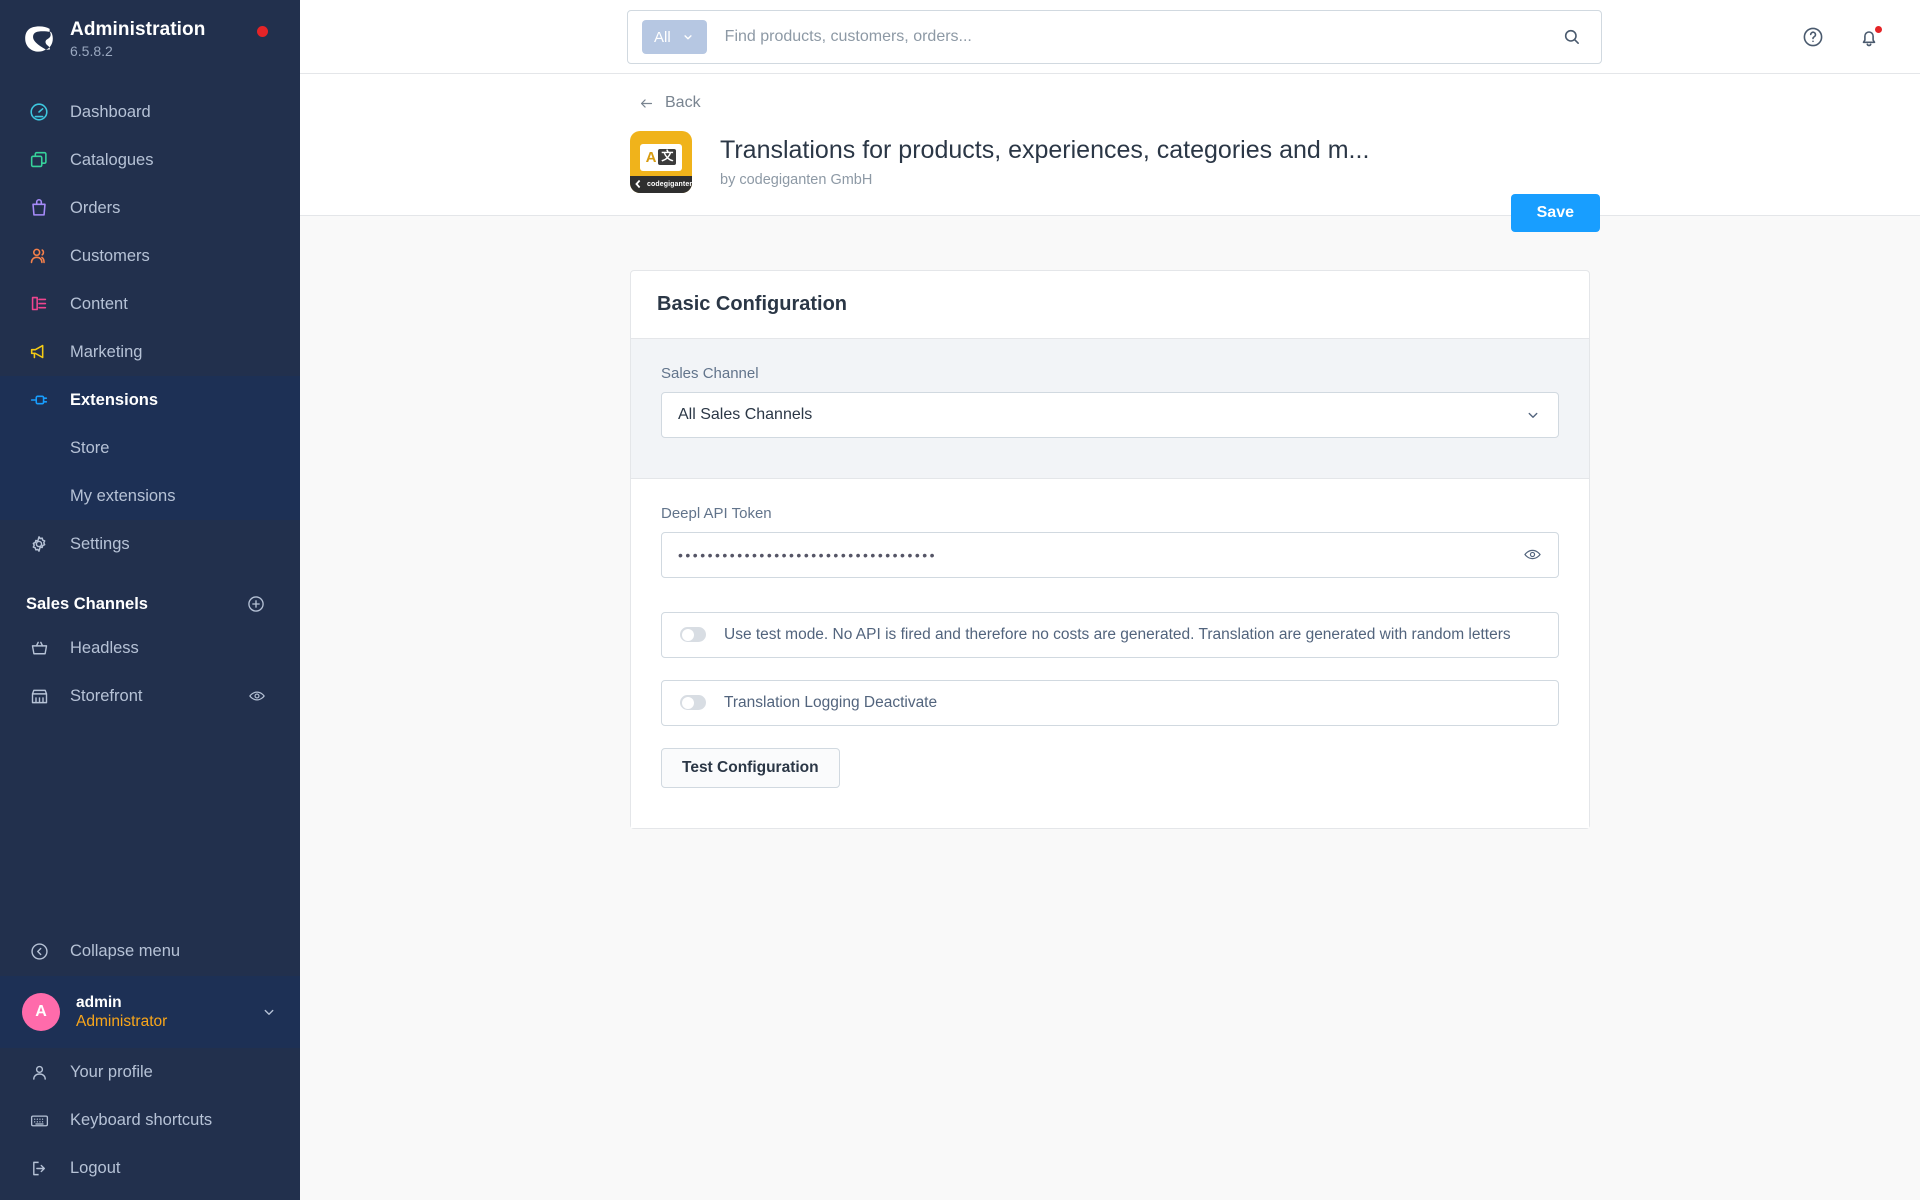 Image resolution: width=1920 pixels, height=1200 pixels. Describe the element at coordinates (41, 1012) in the screenshot. I see `avatar: A` at that location.